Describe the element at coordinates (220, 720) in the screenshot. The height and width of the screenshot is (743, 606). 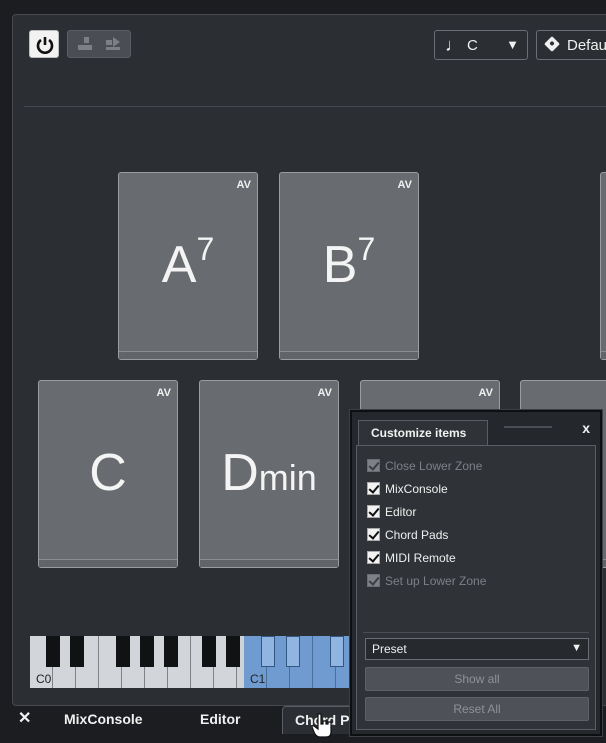
I see `tab-editor: Editor` at that location.